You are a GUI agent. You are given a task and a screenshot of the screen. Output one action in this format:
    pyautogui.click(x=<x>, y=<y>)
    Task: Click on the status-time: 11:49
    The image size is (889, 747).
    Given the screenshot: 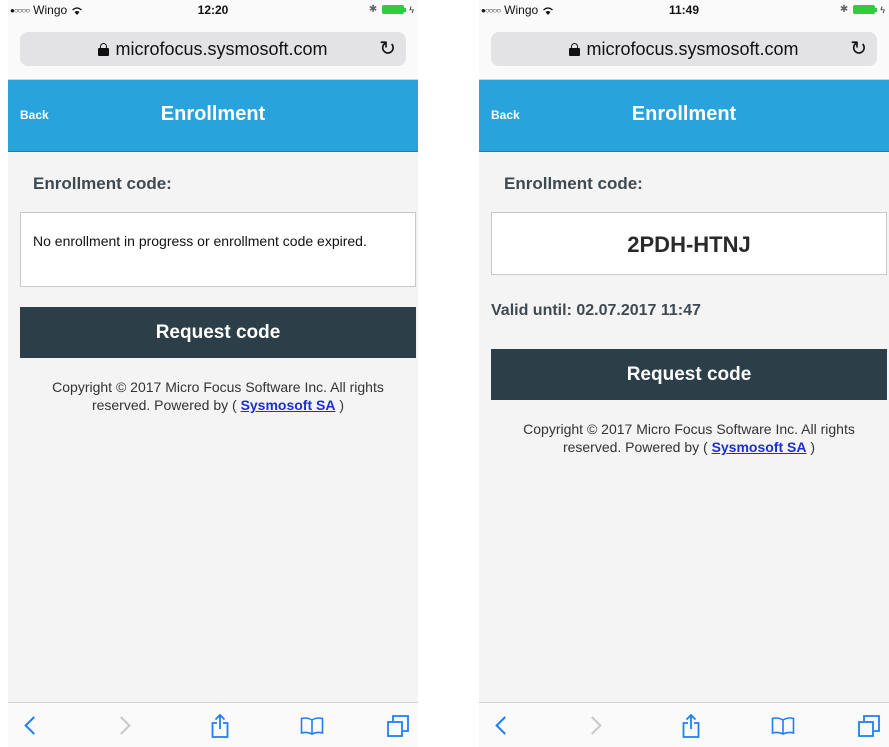 What is the action you would take?
    pyautogui.click(x=684, y=10)
    